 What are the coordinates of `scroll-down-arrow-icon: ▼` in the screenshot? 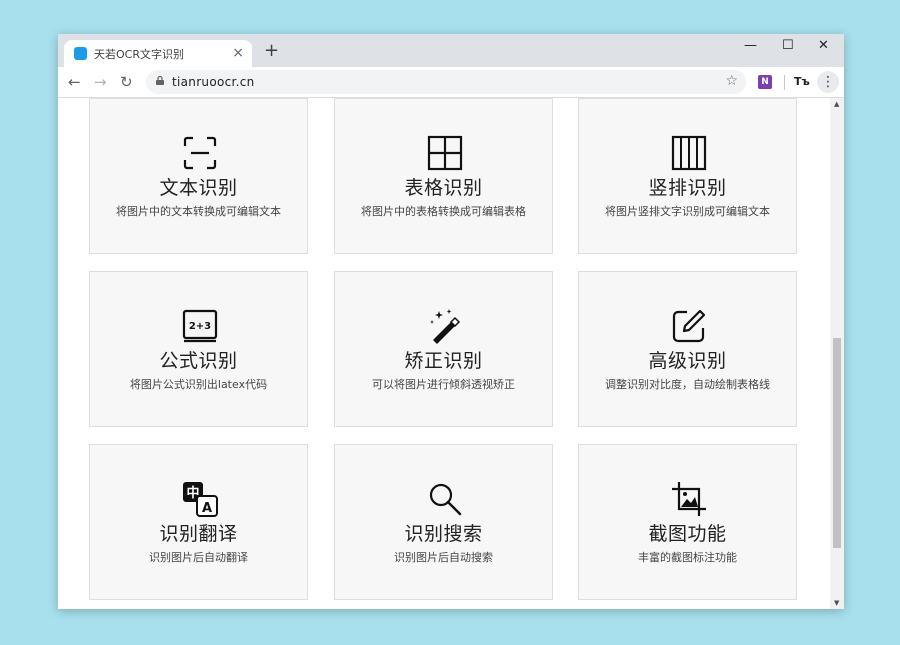 It's located at (836, 603).